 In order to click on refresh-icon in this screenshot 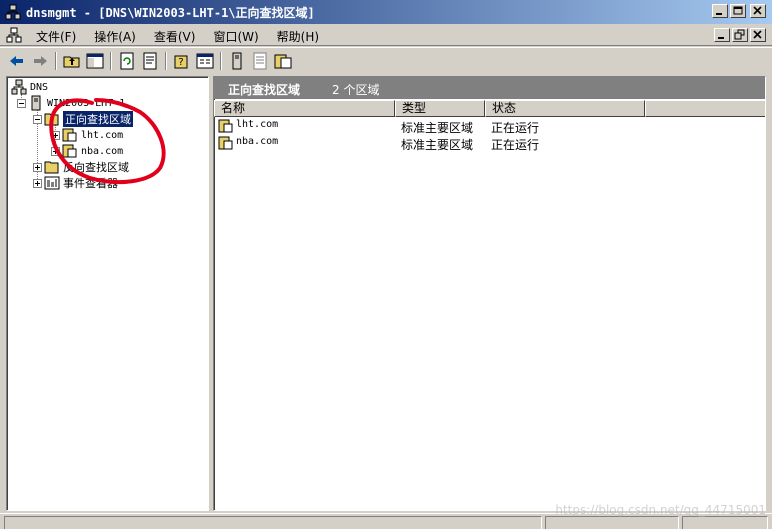, I will do `click(127, 61)`.